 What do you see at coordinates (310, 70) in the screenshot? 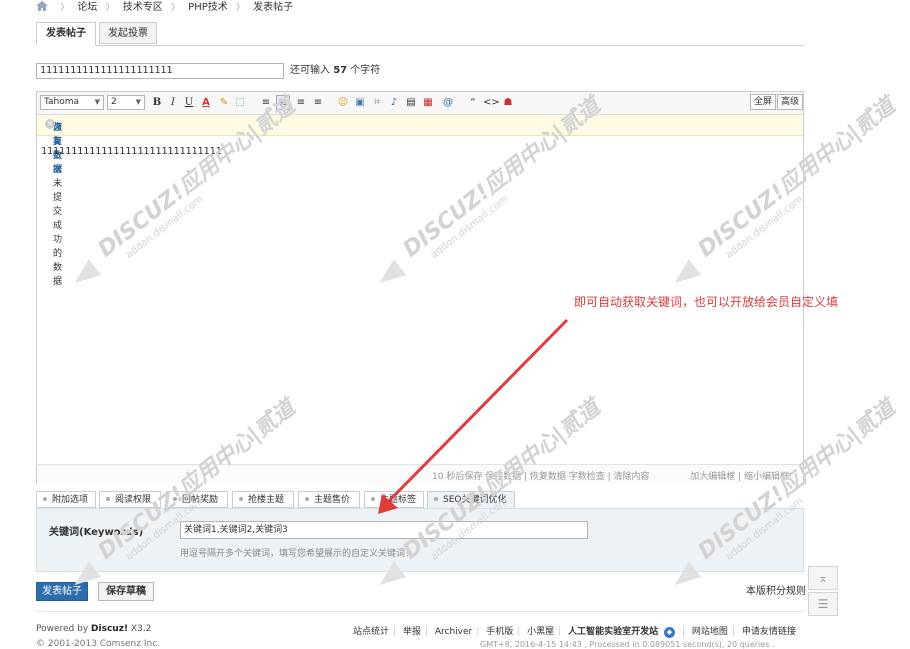
I see `subject-hint-prefix: 还可输入` at bounding box center [310, 70].